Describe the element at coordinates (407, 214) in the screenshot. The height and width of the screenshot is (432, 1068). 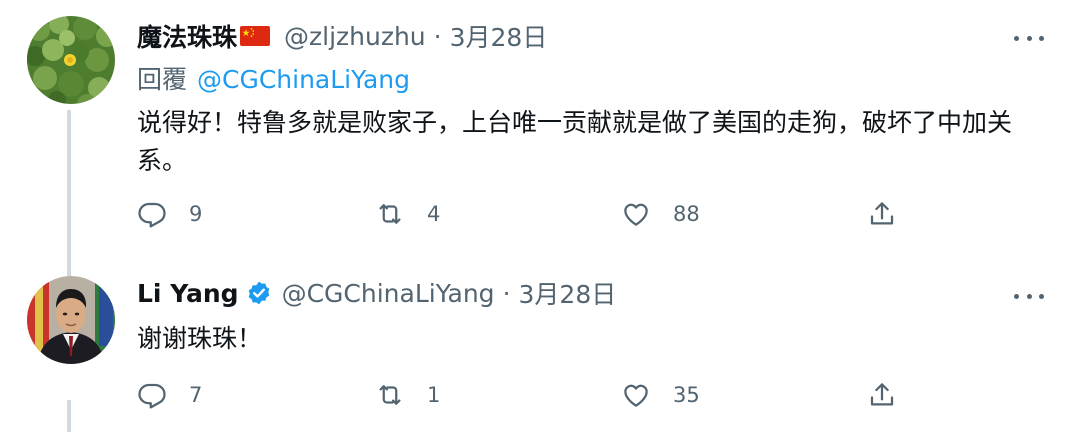
I see `retweet-button: 4` at that location.